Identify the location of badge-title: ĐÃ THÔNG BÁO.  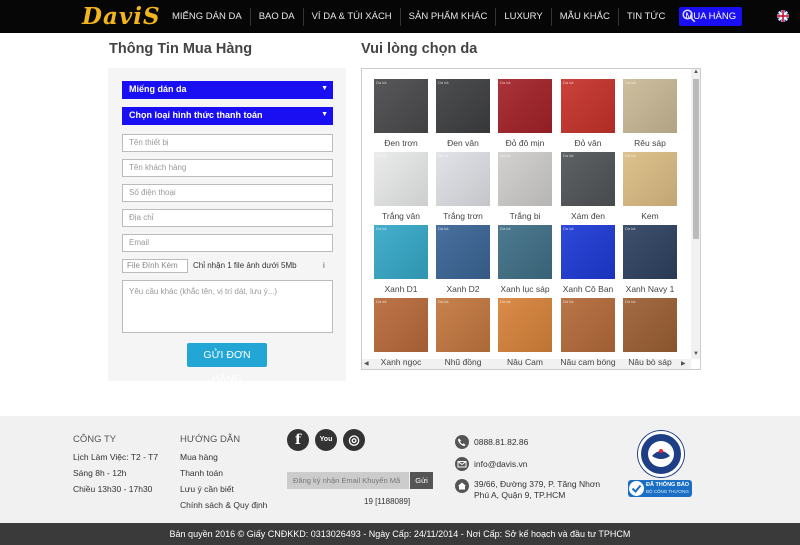
(668, 485).